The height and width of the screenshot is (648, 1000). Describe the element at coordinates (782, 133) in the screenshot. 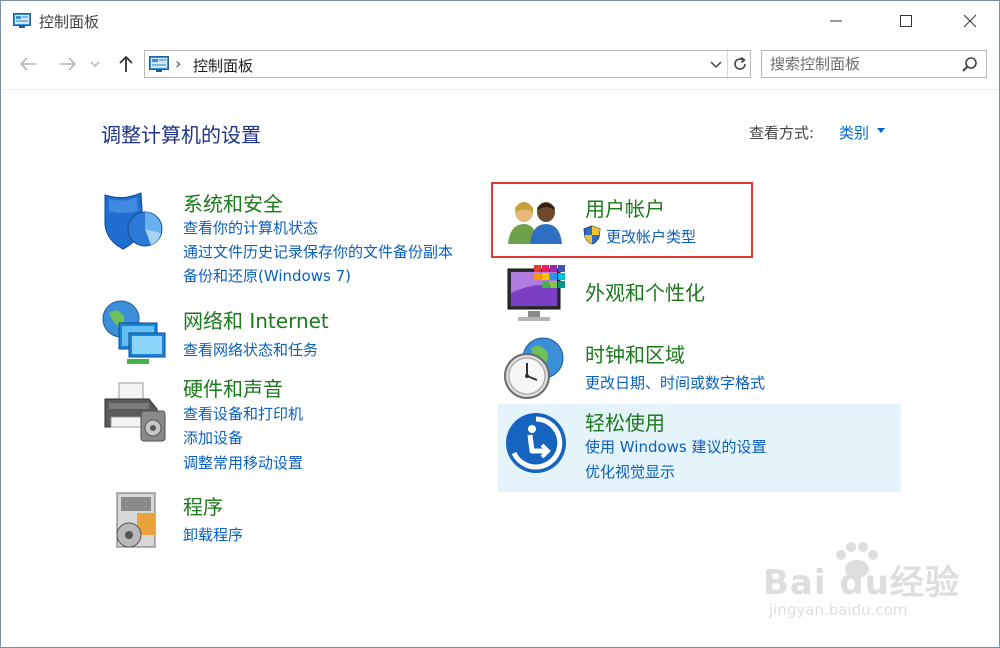

I see `view-by-label: 查看方式:` at that location.